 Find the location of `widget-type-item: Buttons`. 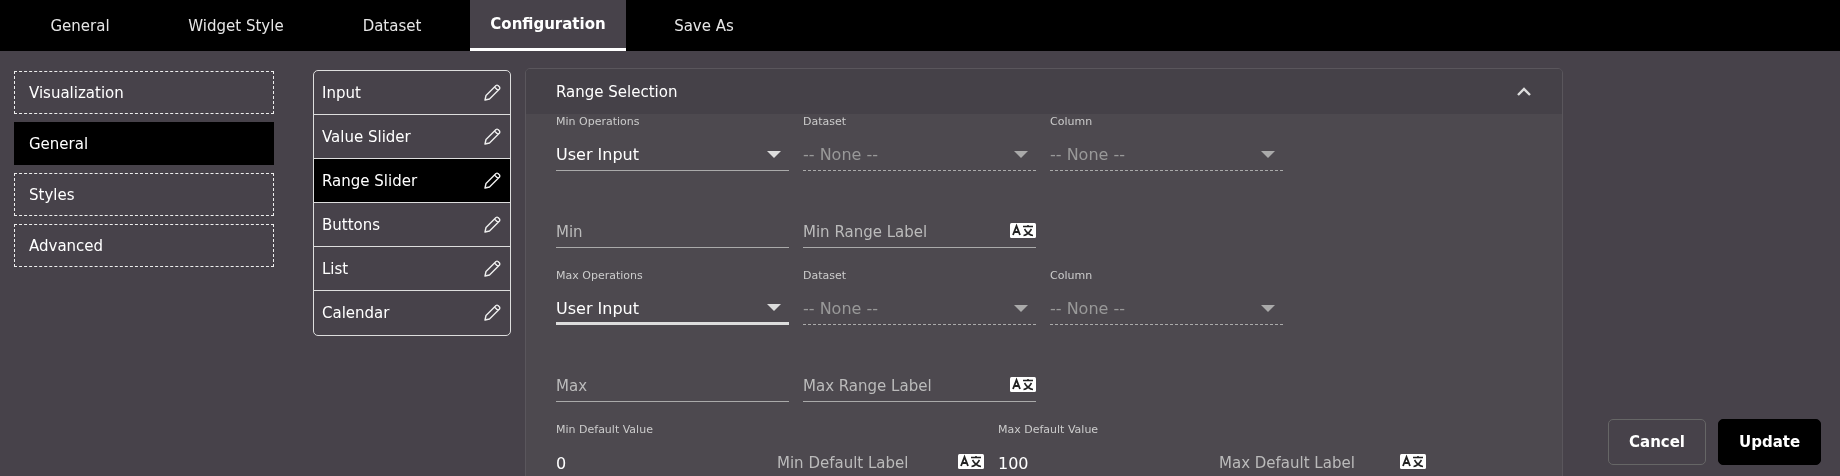

widget-type-item: Buttons is located at coordinates (412, 225).